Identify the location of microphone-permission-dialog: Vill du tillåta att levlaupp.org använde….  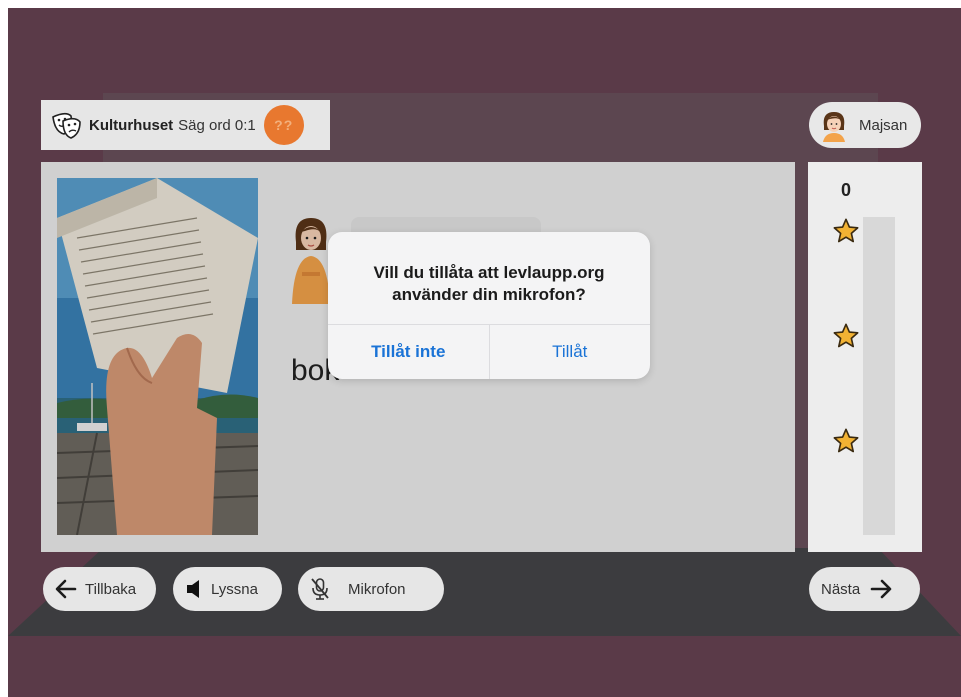
(489, 305).